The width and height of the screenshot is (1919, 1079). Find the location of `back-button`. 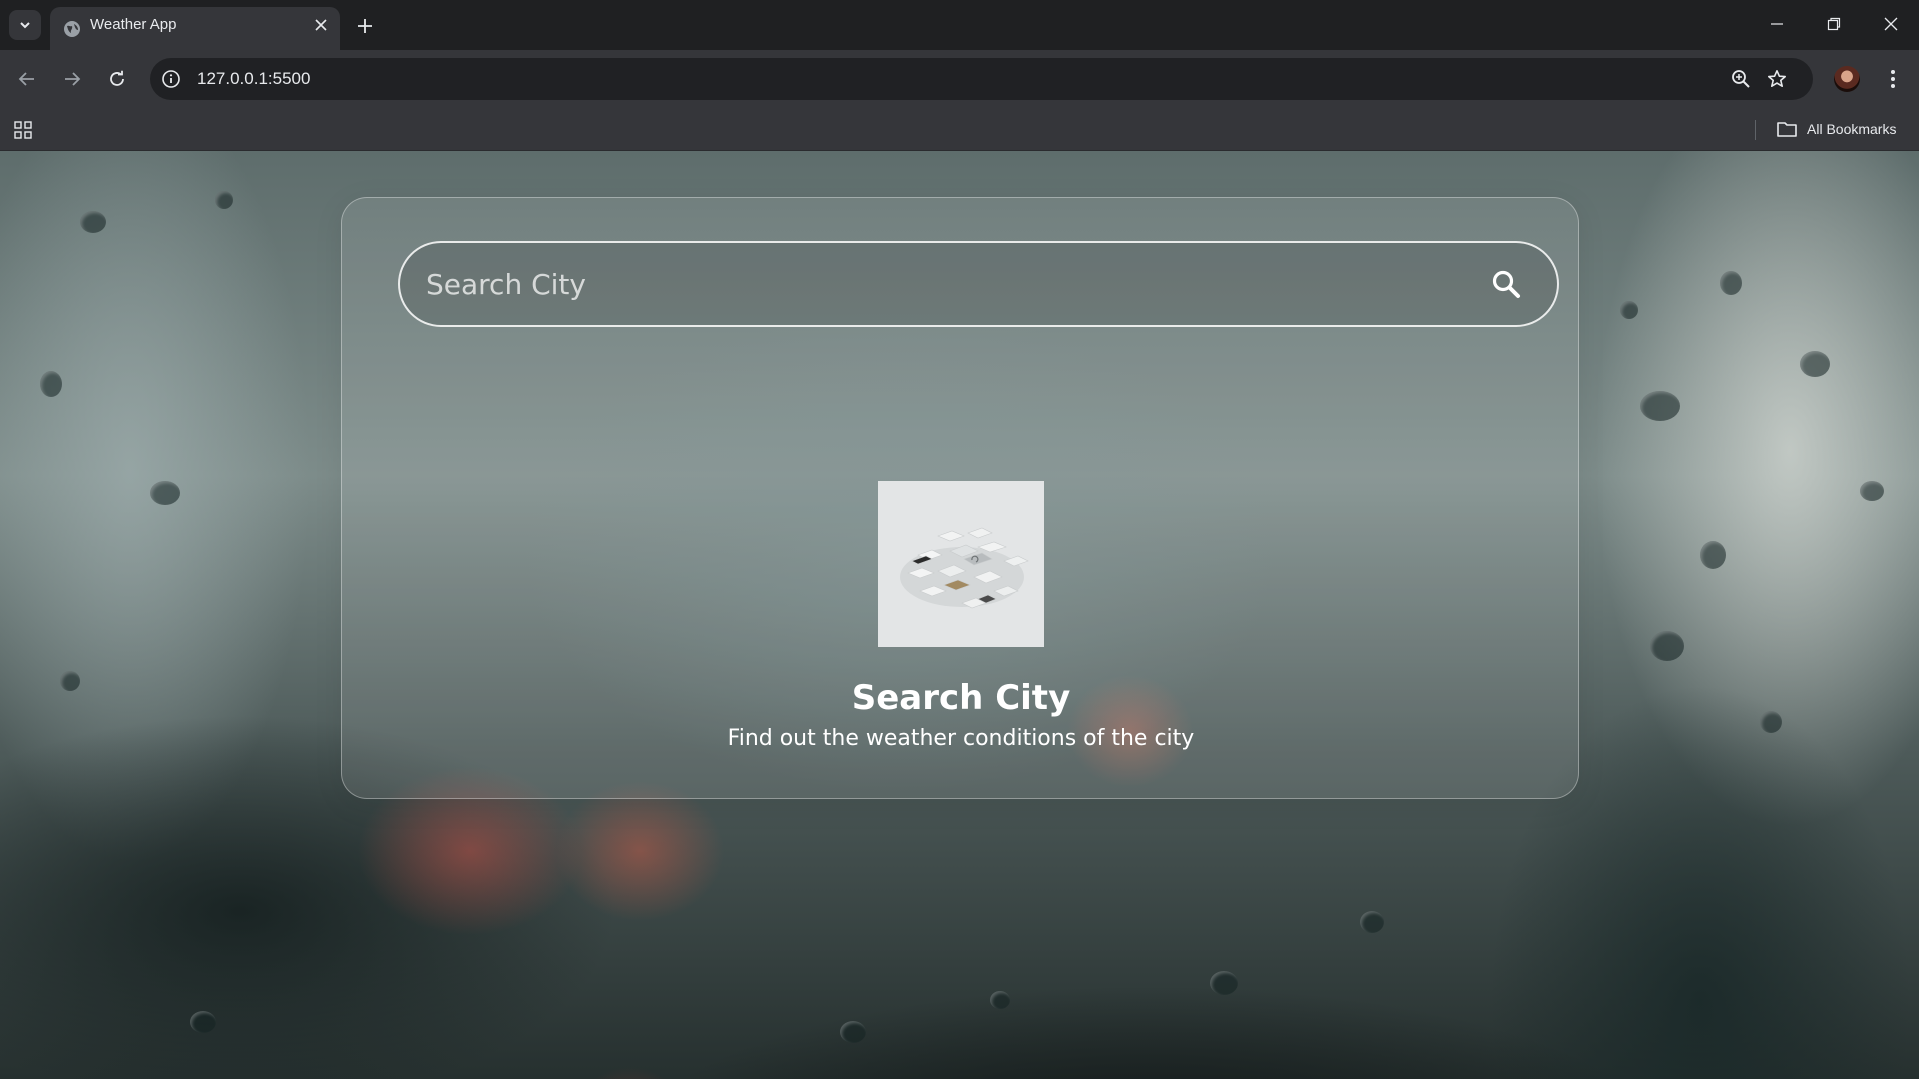

back-button is located at coordinates (27, 79).